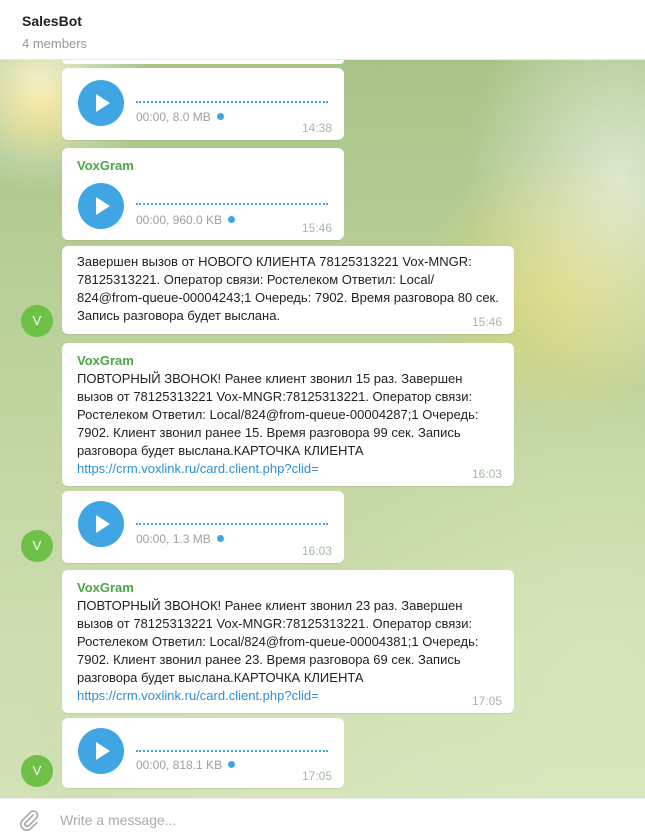  I want to click on message-composer, so click(322, 819).